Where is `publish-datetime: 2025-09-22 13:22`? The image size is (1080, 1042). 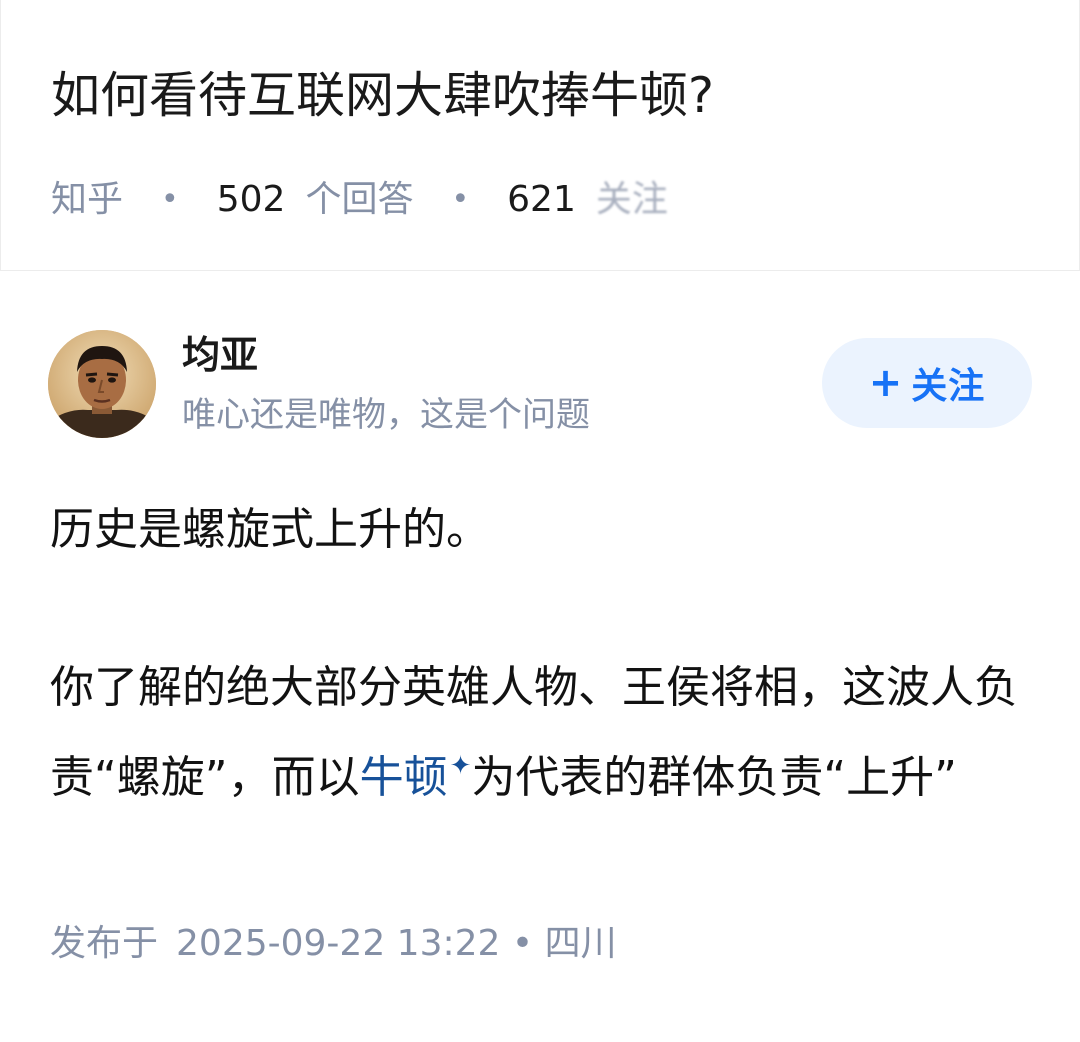
publish-datetime: 2025-09-22 13:22 is located at coordinates (338, 943).